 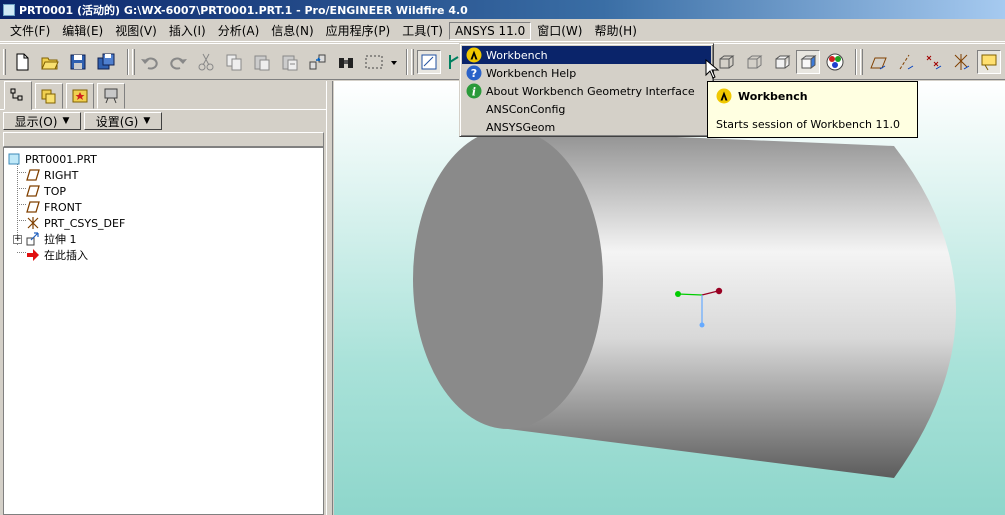 What do you see at coordinates (329, 298) in the screenshot?
I see `panel-splitter` at bounding box center [329, 298].